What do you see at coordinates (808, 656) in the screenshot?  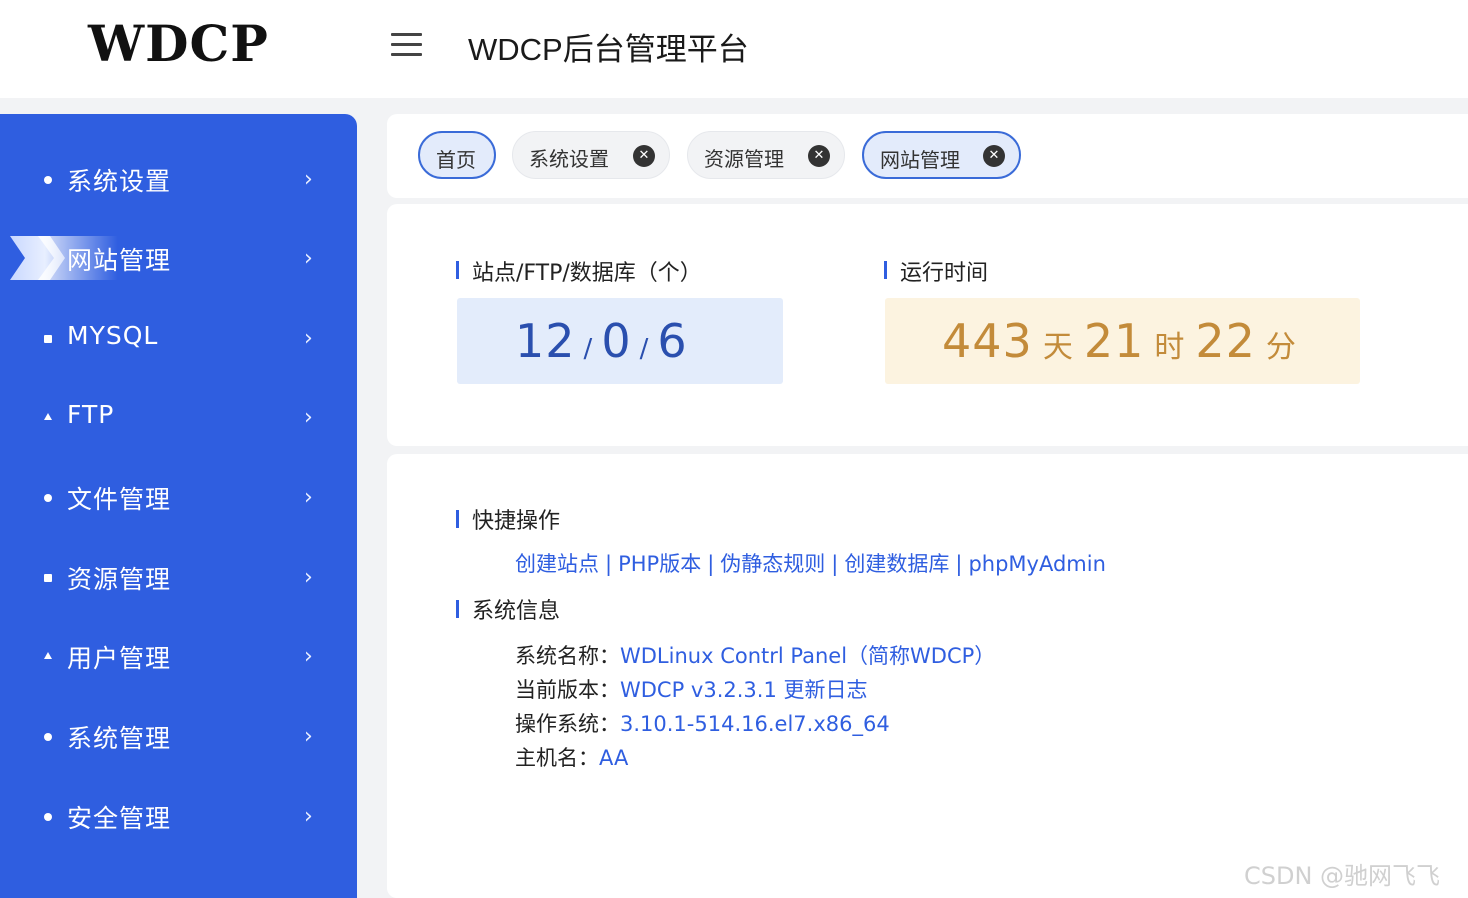 I see `system-name-value: WDLinux Contrl Panel（简称WDCP）` at bounding box center [808, 656].